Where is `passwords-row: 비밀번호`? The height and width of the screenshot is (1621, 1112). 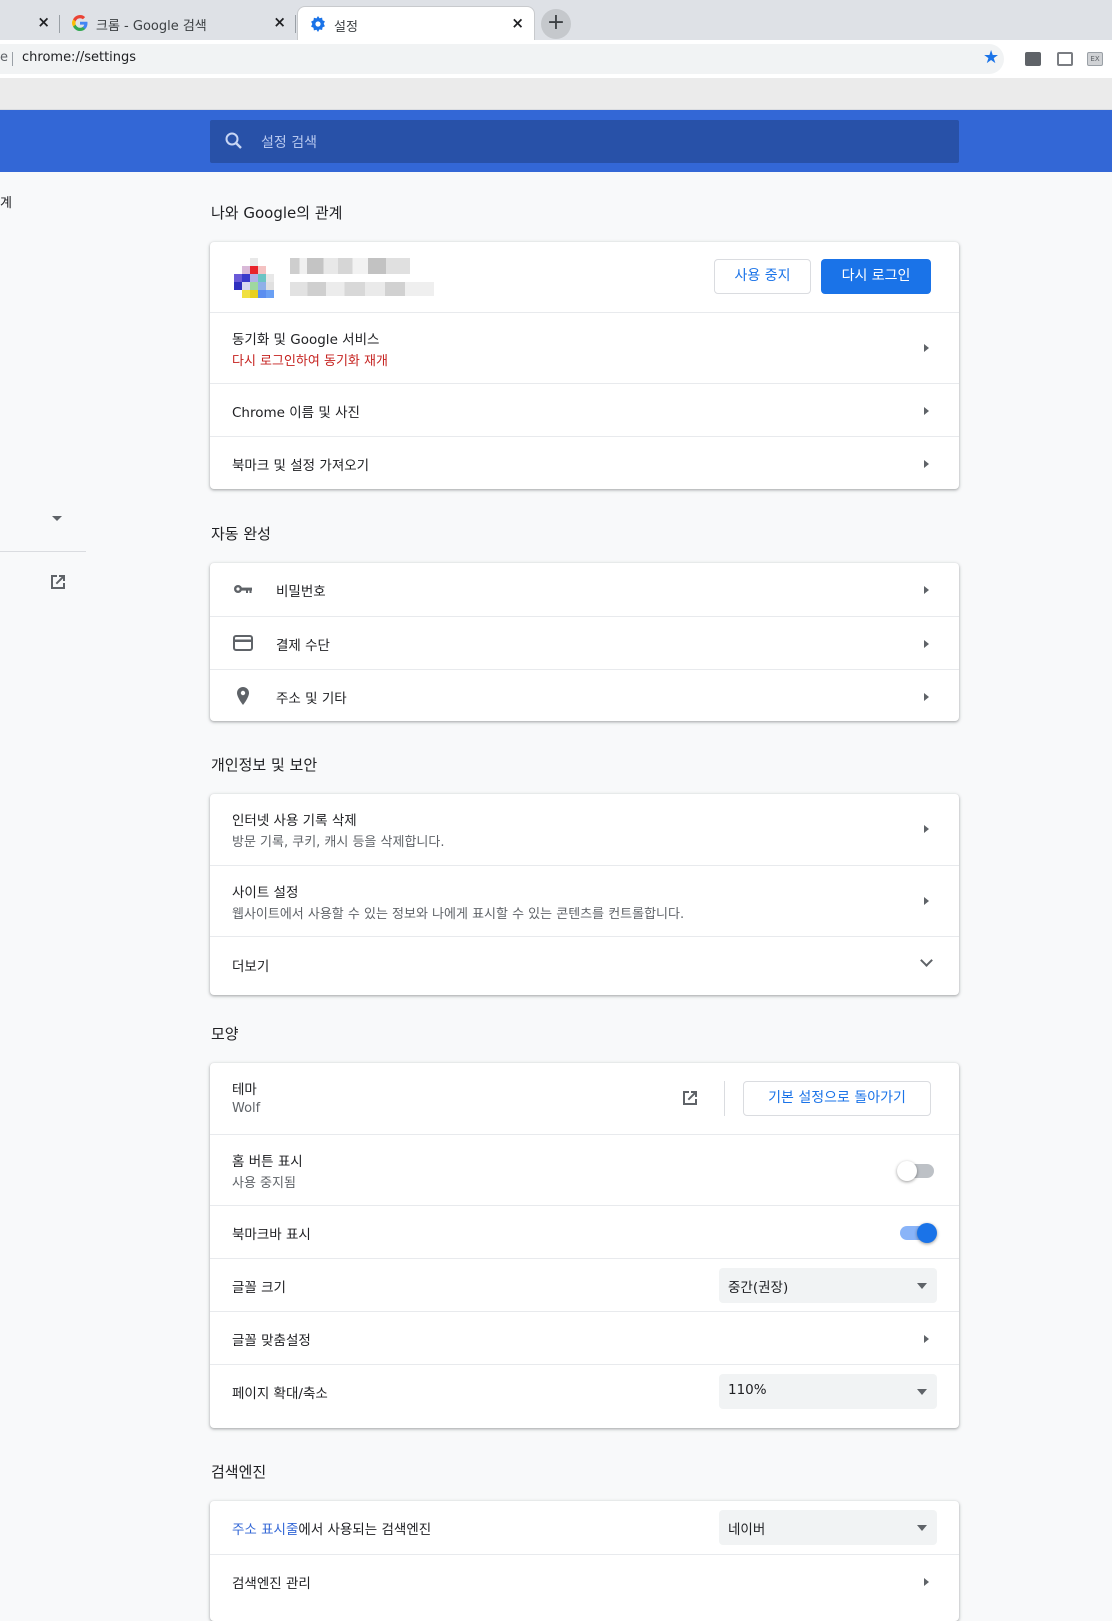 passwords-row: 비밀번호 is located at coordinates (584, 589).